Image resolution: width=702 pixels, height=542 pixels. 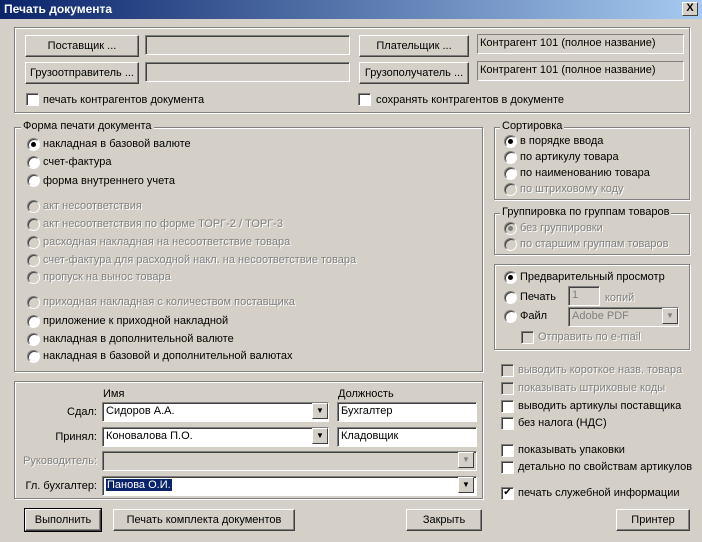 What do you see at coordinates (510, 297) in the screenshot?
I see `print-radio` at bounding box center [510, 297].